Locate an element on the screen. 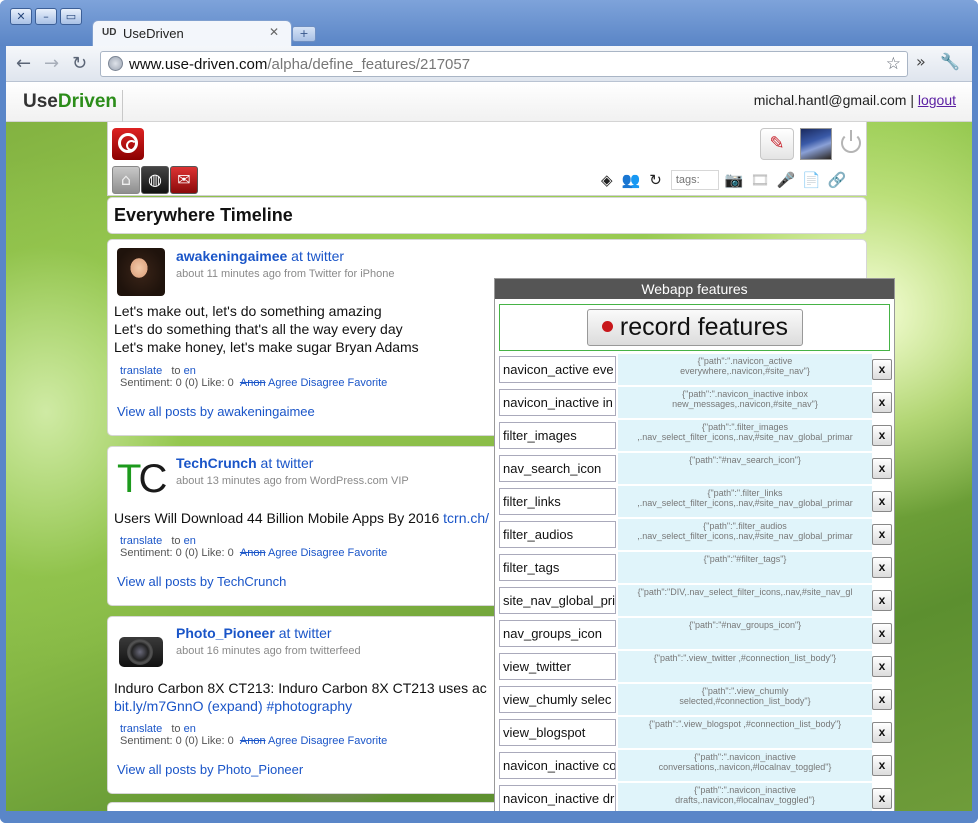  home-icon: ⌂ is located at coordinates (126, 180).